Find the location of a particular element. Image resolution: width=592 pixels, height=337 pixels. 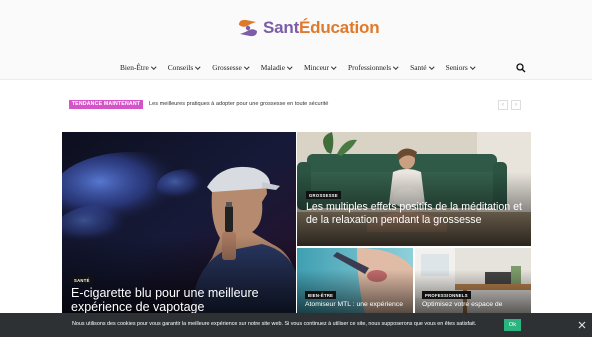

nav-item-maladie: Maladie is located at coordinates (277, 67).